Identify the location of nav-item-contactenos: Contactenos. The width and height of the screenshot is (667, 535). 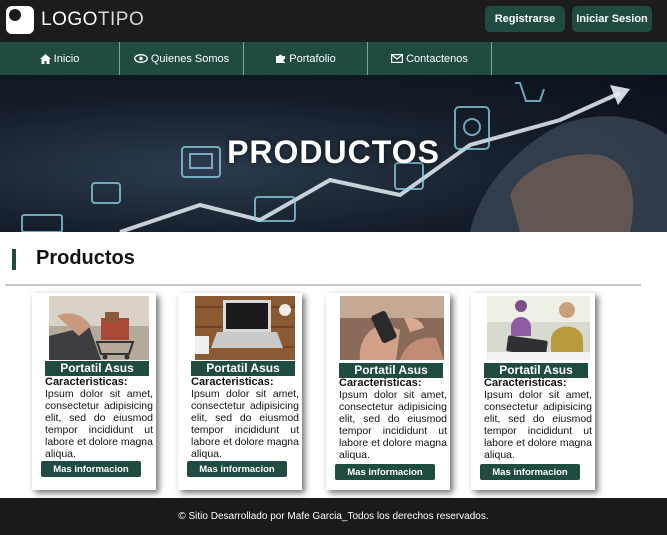
(430, 58).